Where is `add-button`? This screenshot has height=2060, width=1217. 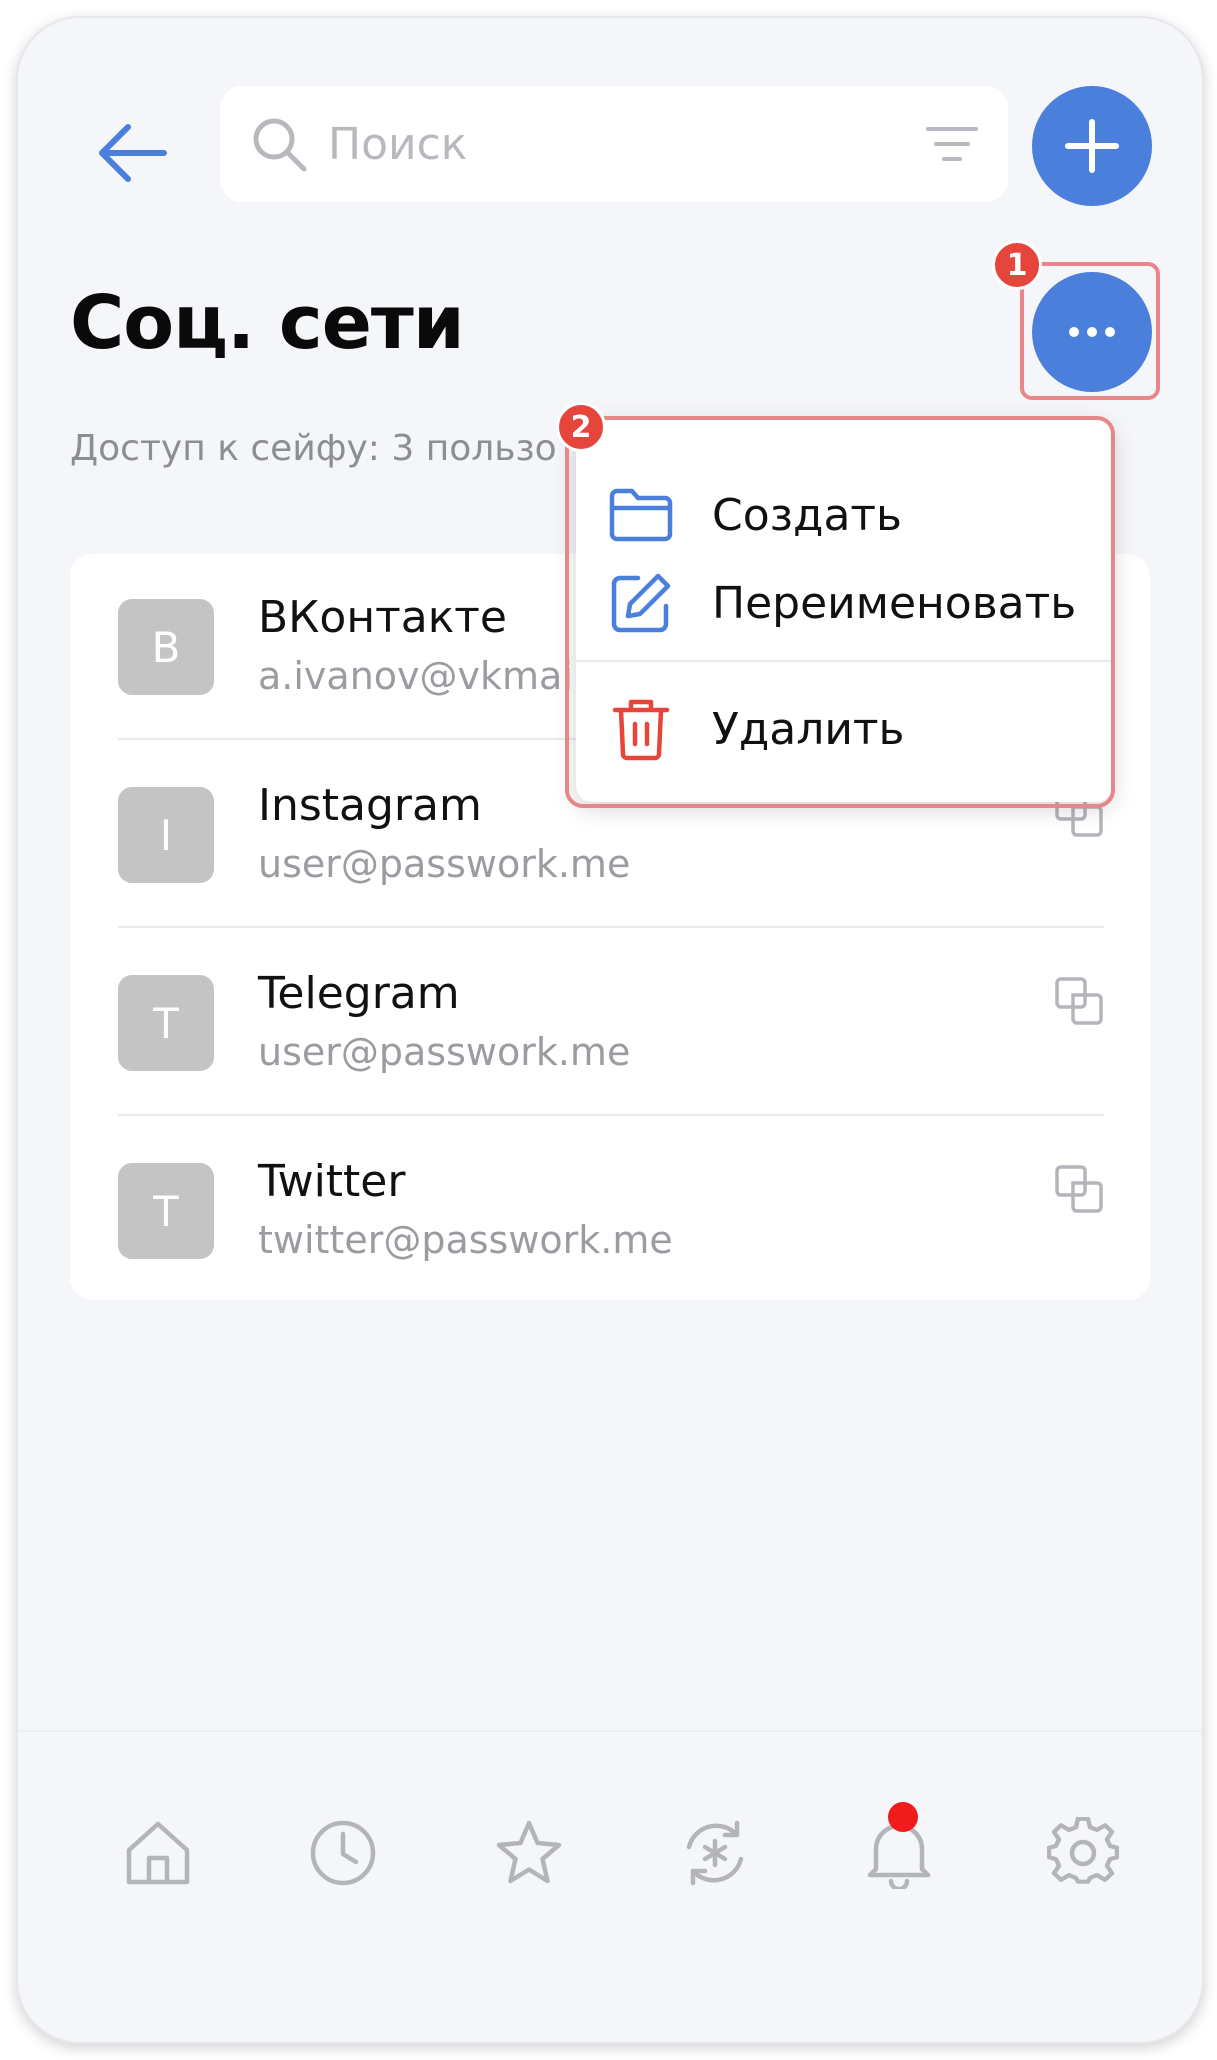
add-button is located at coordinates (1092, 146).